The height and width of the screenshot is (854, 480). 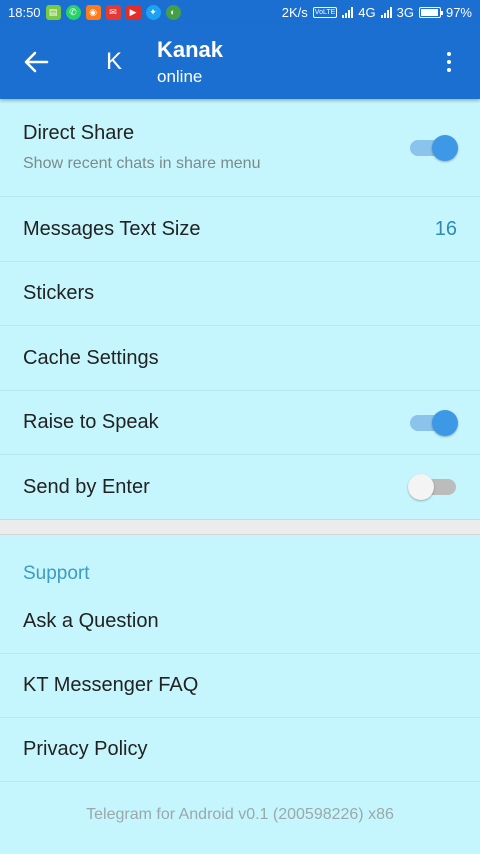 What do you see at coordinates (433, 148) in the screenshot?
I see `direct-share-toggle` at bounding box center [433, 148].